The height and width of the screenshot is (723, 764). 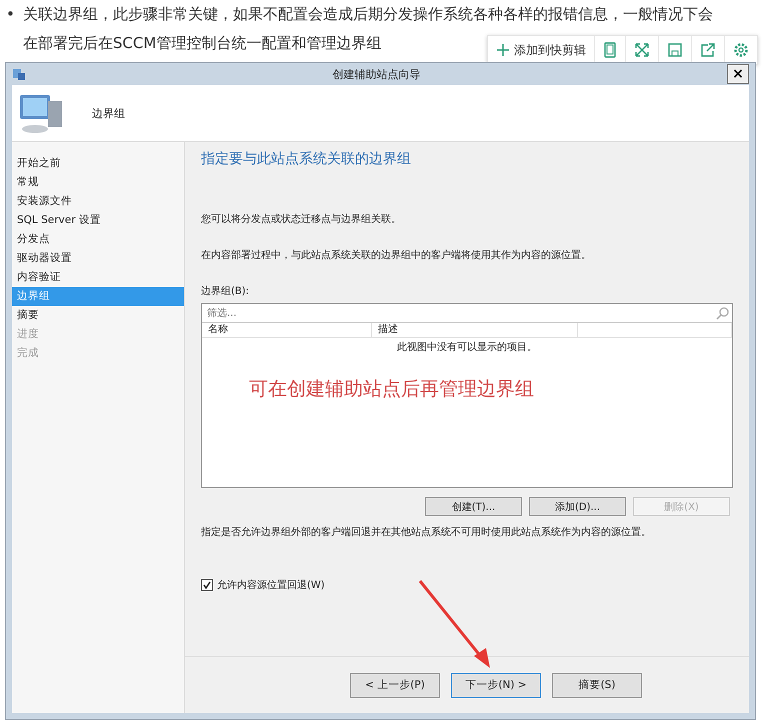 I want to click on checkbox-label: 允许内容源位置回退(W), so click(x=271, y=585).